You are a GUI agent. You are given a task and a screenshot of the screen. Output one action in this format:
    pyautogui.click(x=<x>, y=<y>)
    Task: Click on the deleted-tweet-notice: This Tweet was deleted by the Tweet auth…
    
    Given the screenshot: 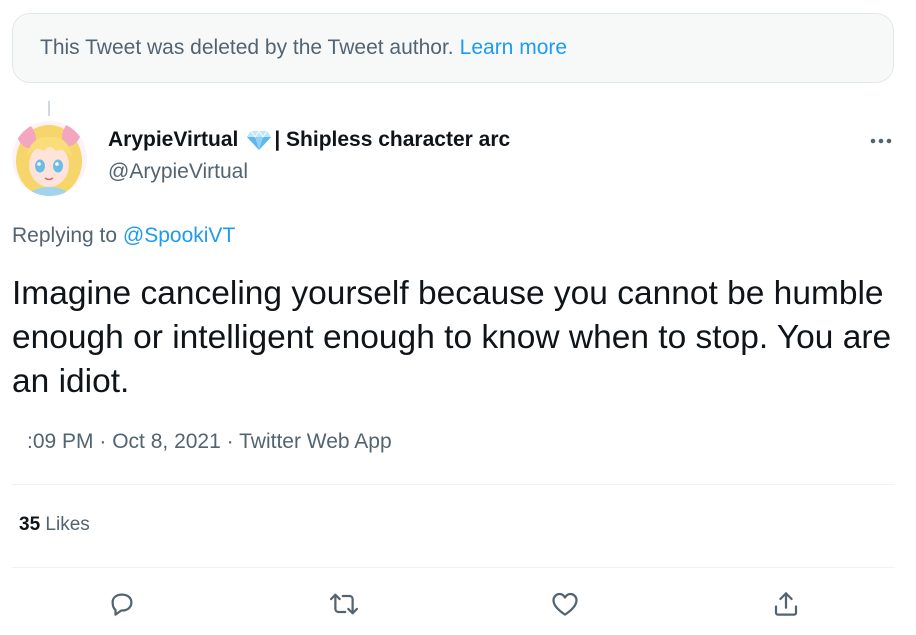 What is the action you would take?
    pyautogui.click(x=453, y=48)
    